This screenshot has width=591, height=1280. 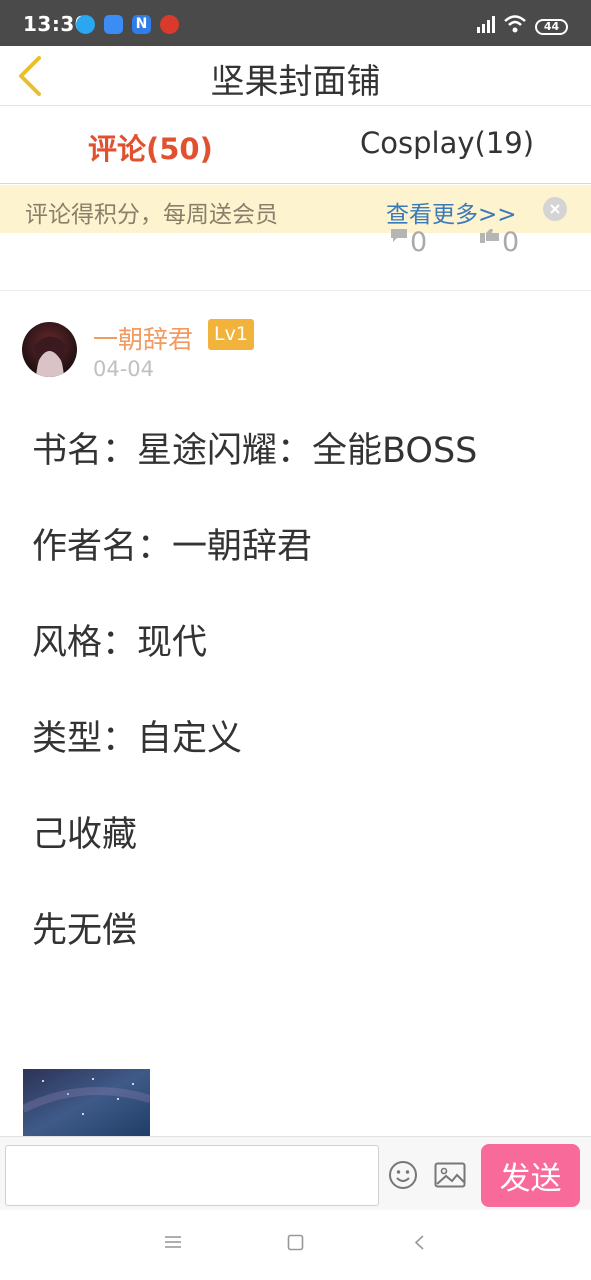 I want to click on comment-line: 风格：现代, so click(x=120, y=643).